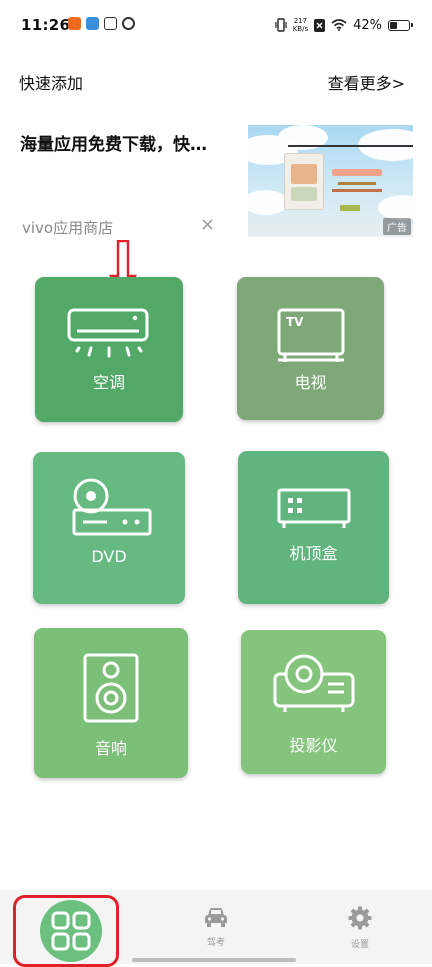  Describe the element at coordinates (366, 82) in the screenshot. I see `see-more-link: 查看更多>` at that location.